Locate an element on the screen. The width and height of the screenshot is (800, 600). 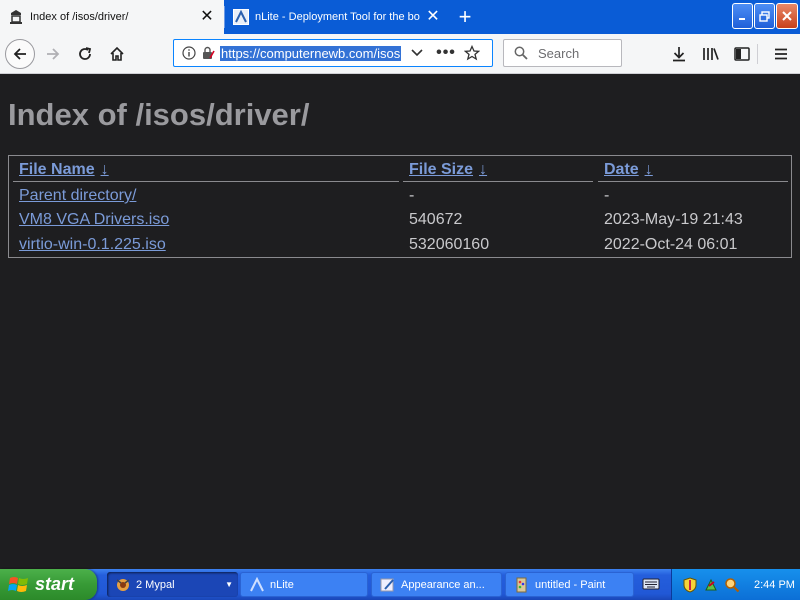
table-row-name: Parent directory/ is located at coordinates (77, 196).